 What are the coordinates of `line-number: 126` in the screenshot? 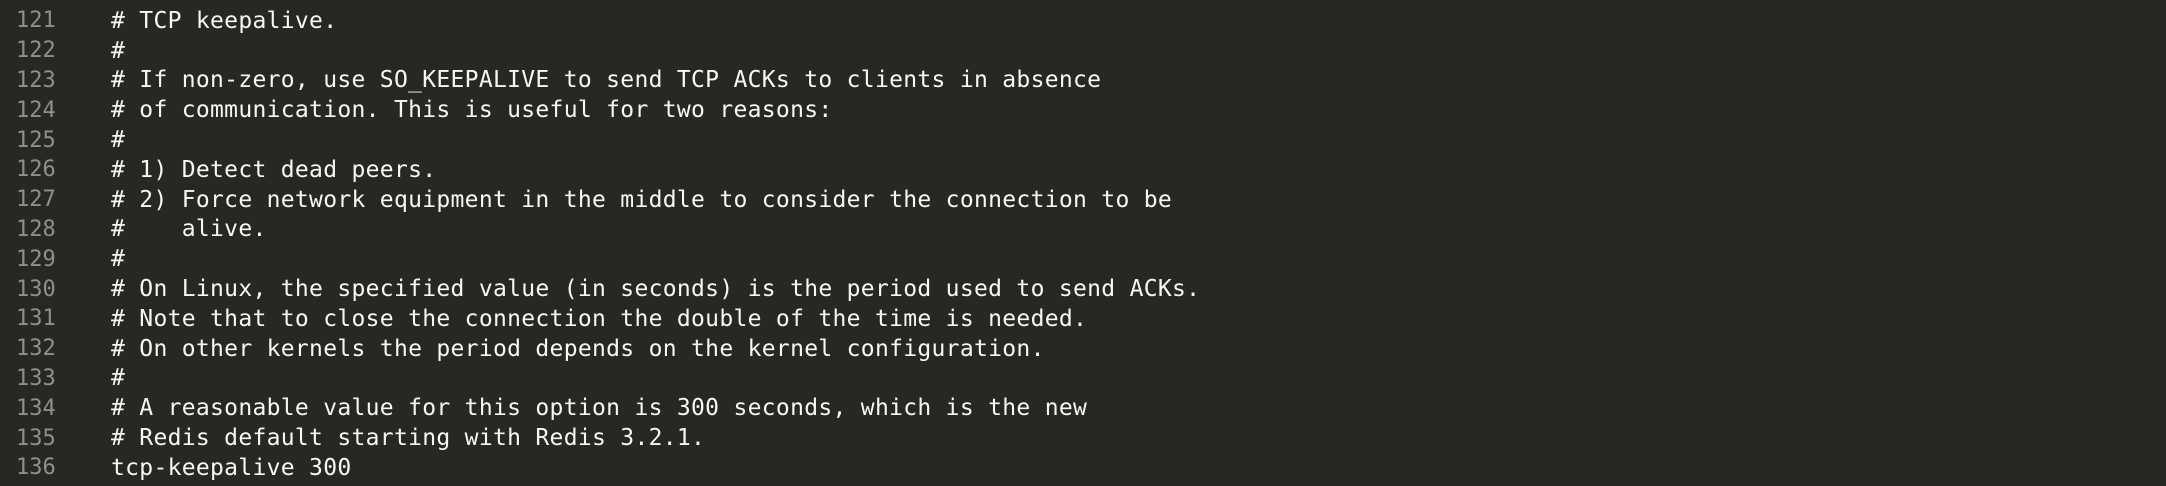 It's located at (36, 170).